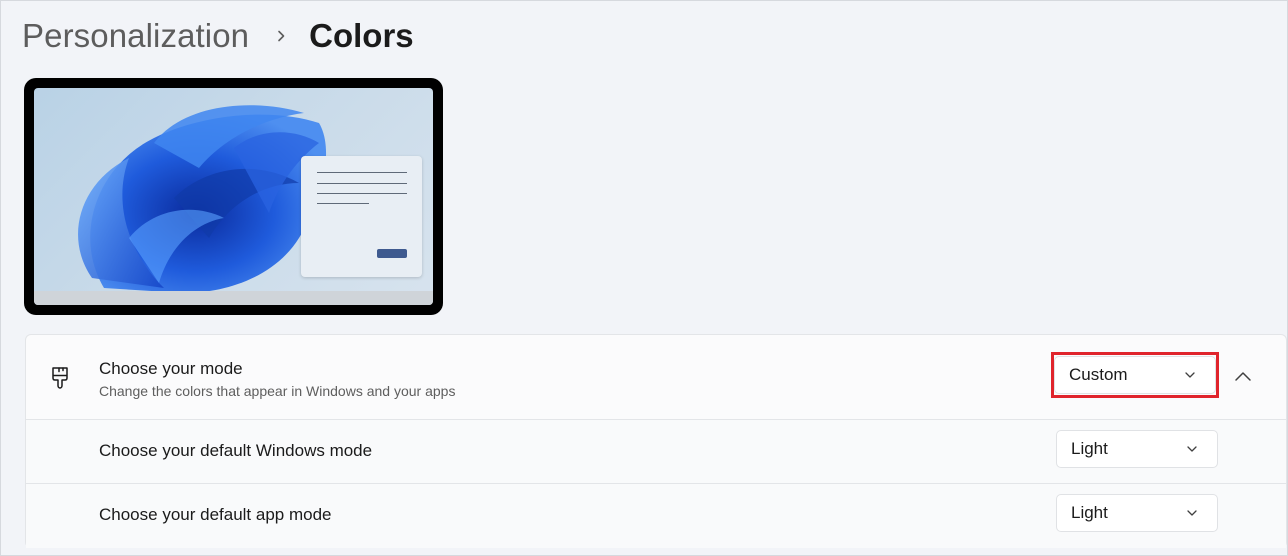 The width and height of the screenshot is (1288, 556). Describe the element at coordinates (281, 36) in the screenshot. I see `chevron-right-icon` at that location.